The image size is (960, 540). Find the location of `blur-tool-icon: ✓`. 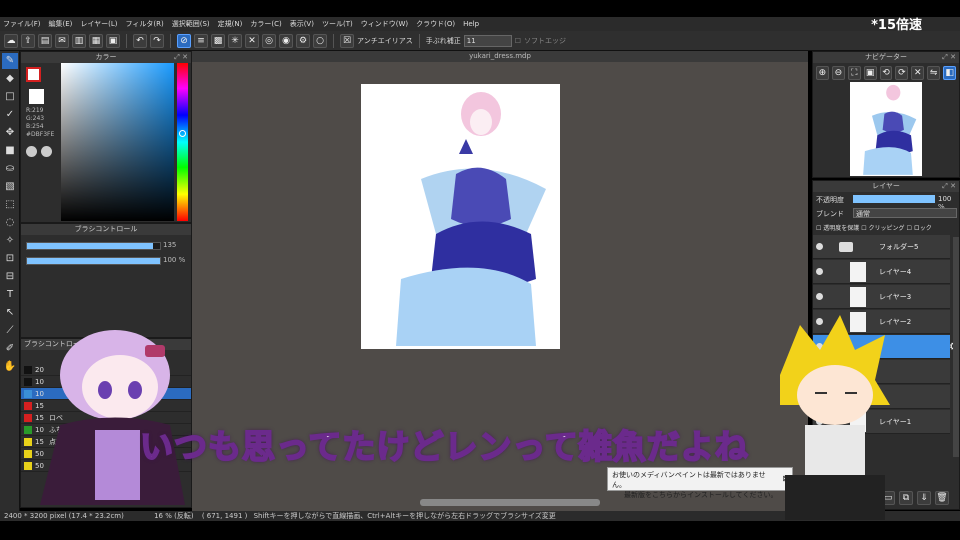

blur-tool-icon: ✓ is located at coordinates (10, 115).